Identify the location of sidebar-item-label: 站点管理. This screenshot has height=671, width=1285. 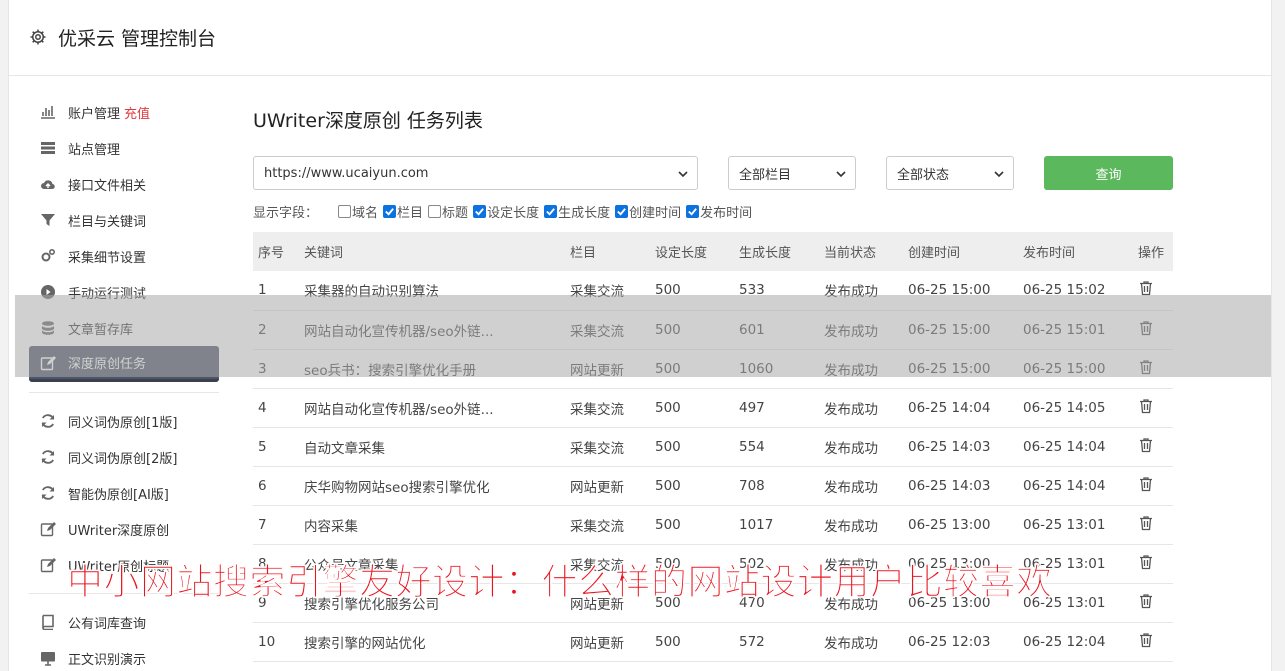
(94, 150).